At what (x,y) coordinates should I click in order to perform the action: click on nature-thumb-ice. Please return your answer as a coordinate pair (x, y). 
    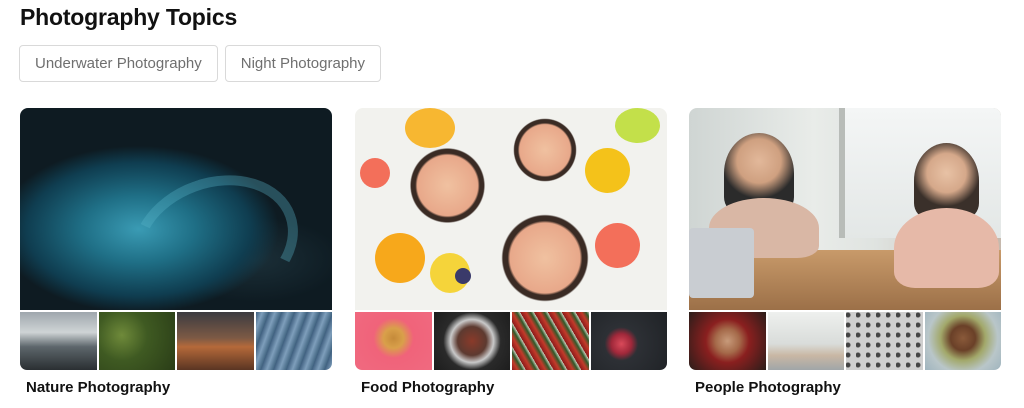
    Looking at the image, I should click on (293, 341).